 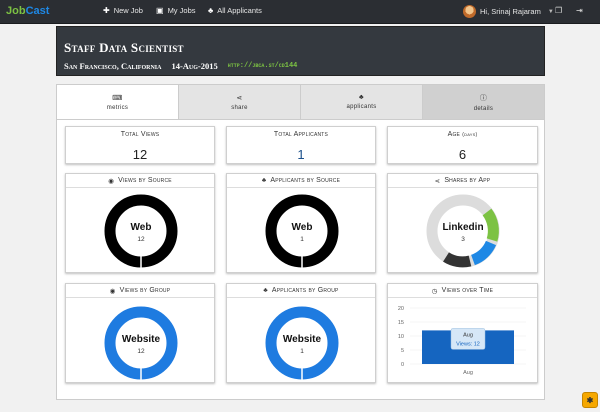 I want to click on views-by-source-label: Views by Source, so click(x=145, y=180).